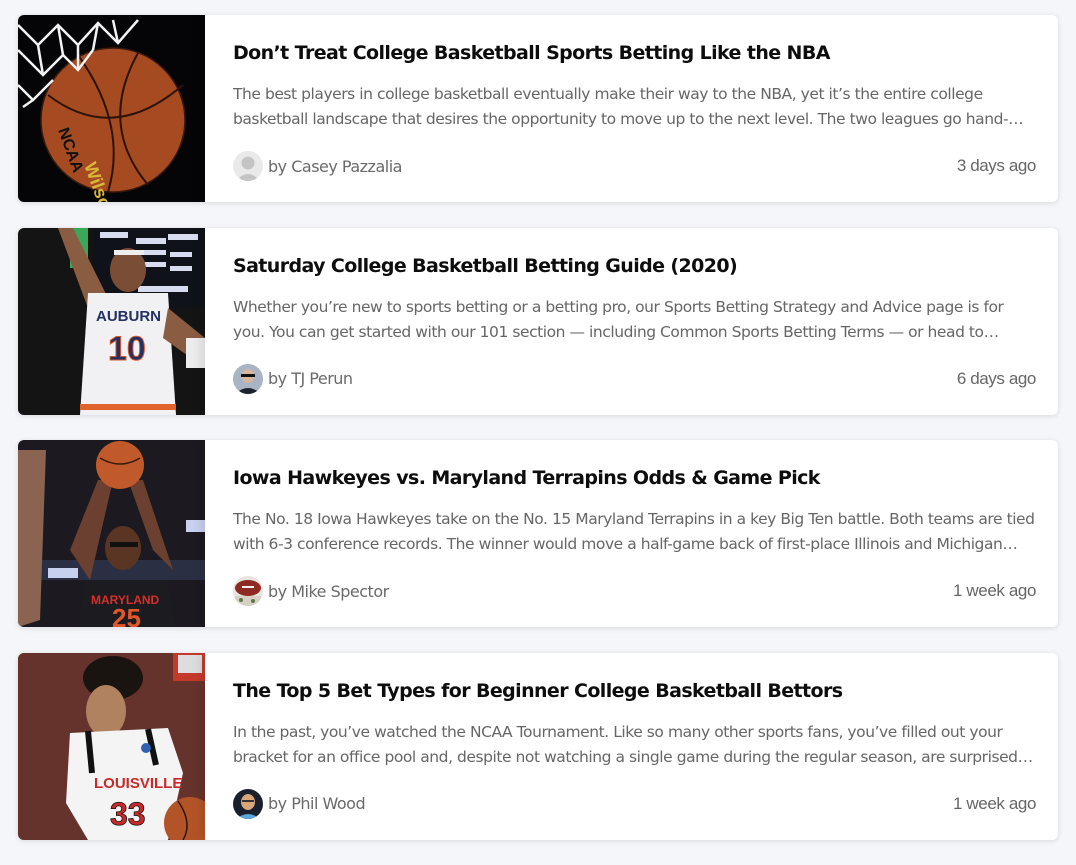 This screenshot has width=1076, height=865. I want to click on jersey-number-text: 33, so click(128, 814).